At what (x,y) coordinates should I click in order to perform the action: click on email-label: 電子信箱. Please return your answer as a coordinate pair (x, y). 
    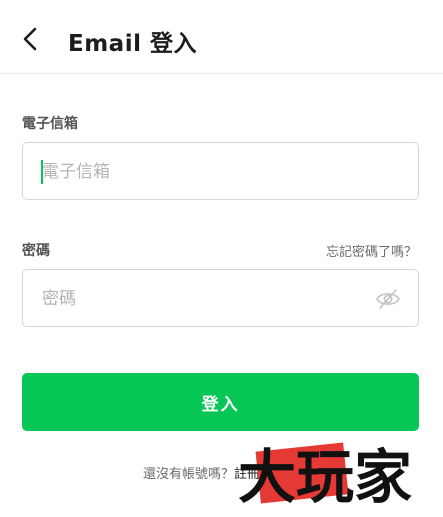
    Looking at the image, I should click on (50, 124).